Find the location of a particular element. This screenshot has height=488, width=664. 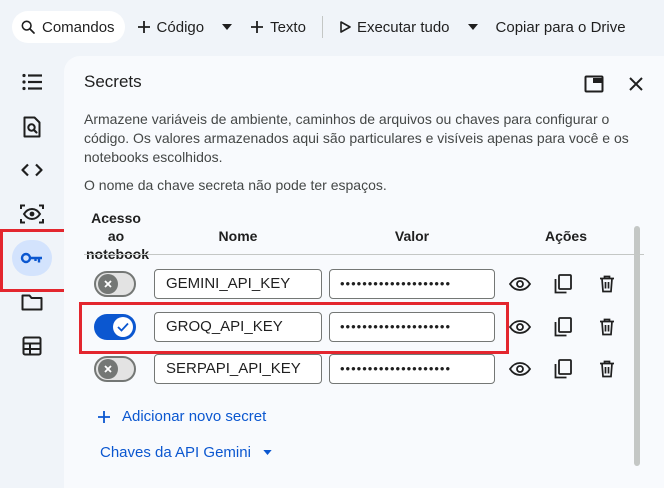

secret-name-field: GROQ_API_KEY is located at coordinates (238, 327).